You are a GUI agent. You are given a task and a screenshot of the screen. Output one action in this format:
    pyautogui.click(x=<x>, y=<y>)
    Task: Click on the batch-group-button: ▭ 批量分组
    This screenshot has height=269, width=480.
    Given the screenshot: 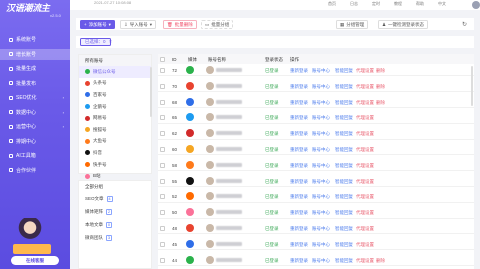 What is the action you would take?
    pyautogui.click(x=217, y=24)
    